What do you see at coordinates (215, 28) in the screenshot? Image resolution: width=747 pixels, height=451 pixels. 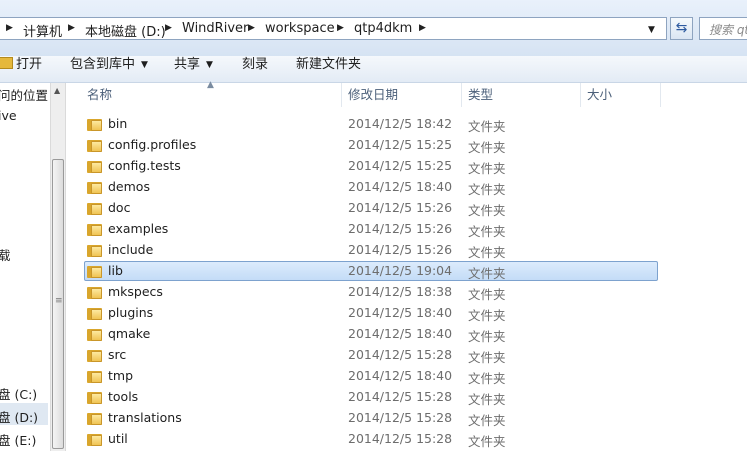 I see `crumb-windriver: WindRiver` at bounding box center [215, 28].